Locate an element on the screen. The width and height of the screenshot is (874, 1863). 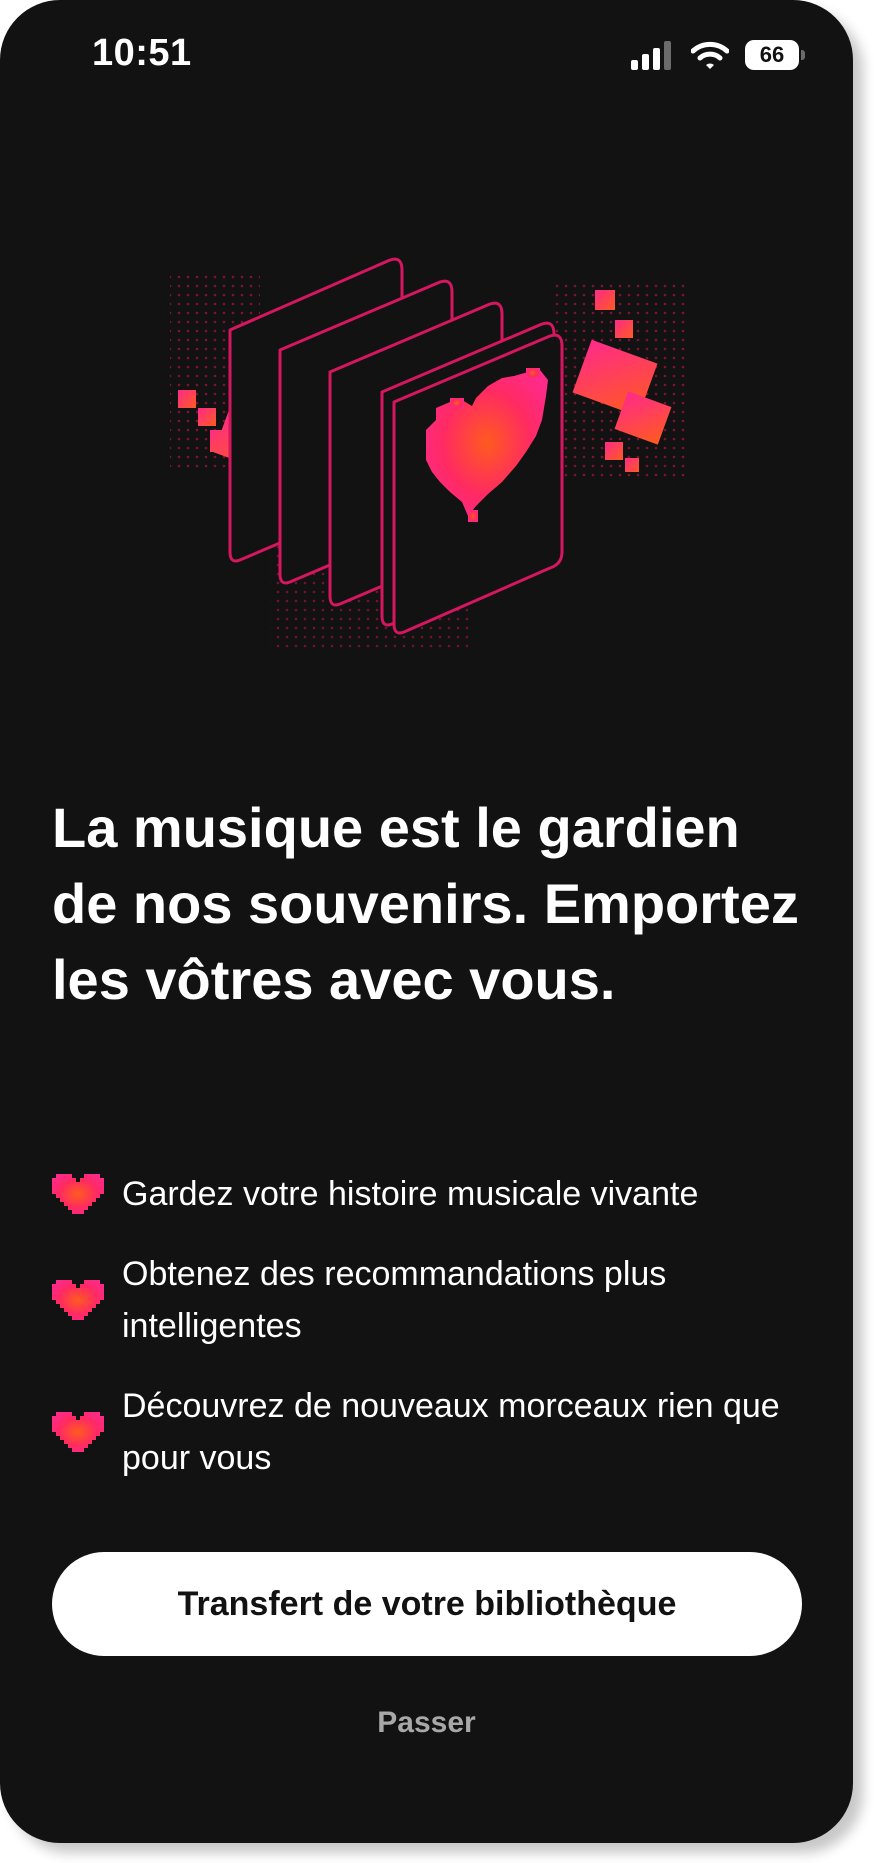
transfer-library-button: Transfert de votre bibliothèque is located at coordinates (427, 1604).